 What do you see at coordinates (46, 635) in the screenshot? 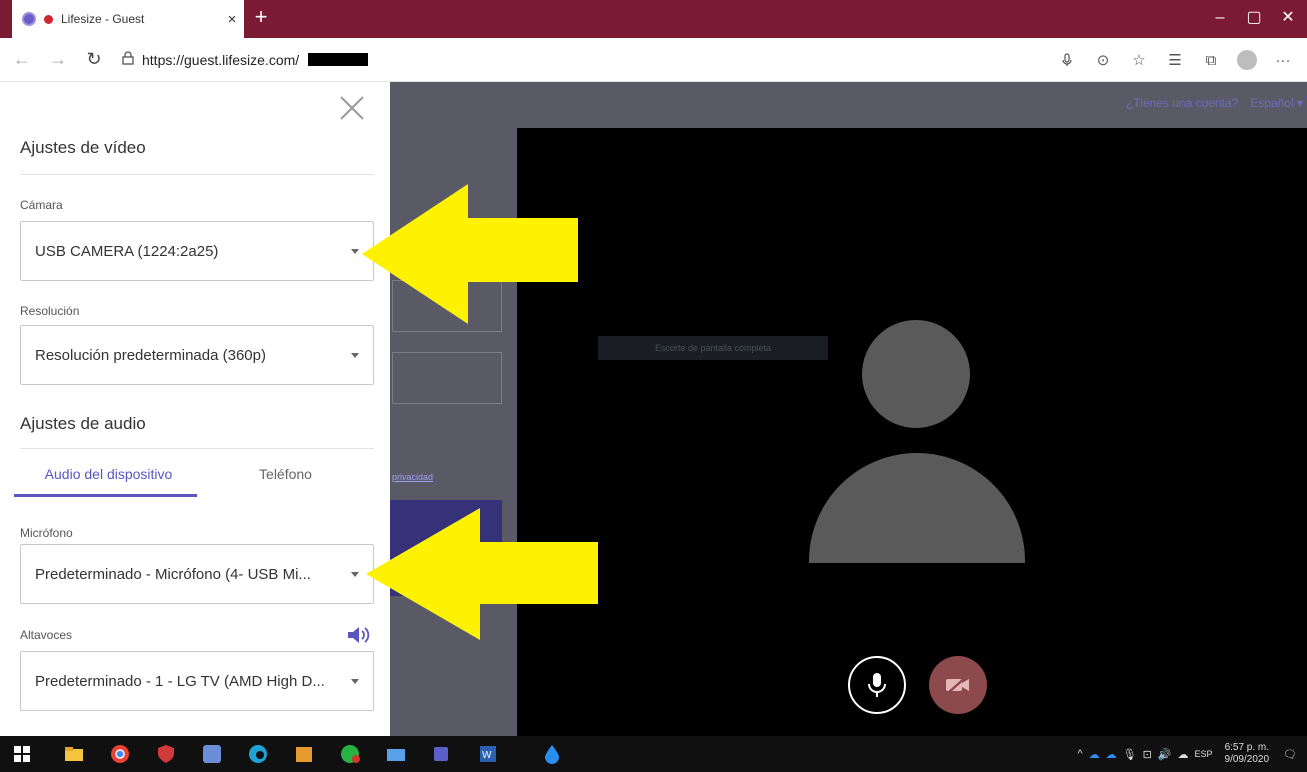
I see `speakers-label: Altavoces` at bounding box center [46, 635].